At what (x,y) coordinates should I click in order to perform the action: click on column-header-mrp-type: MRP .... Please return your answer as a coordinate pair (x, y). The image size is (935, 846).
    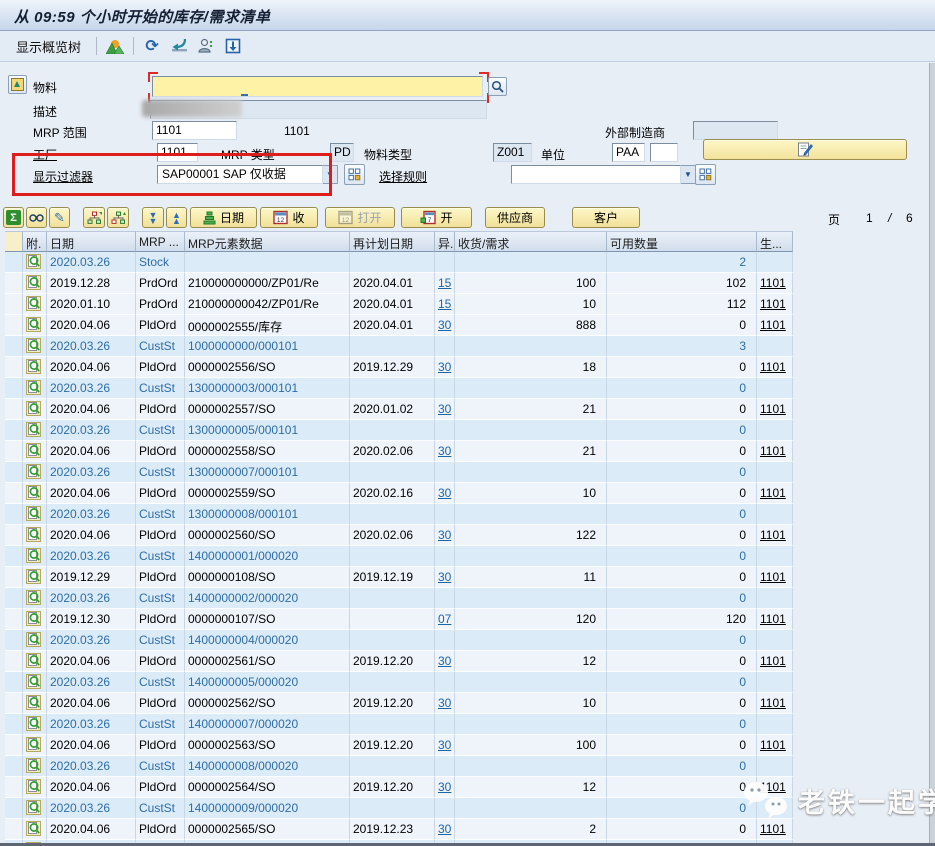
    Looking at the image, I should click on (160, 241).